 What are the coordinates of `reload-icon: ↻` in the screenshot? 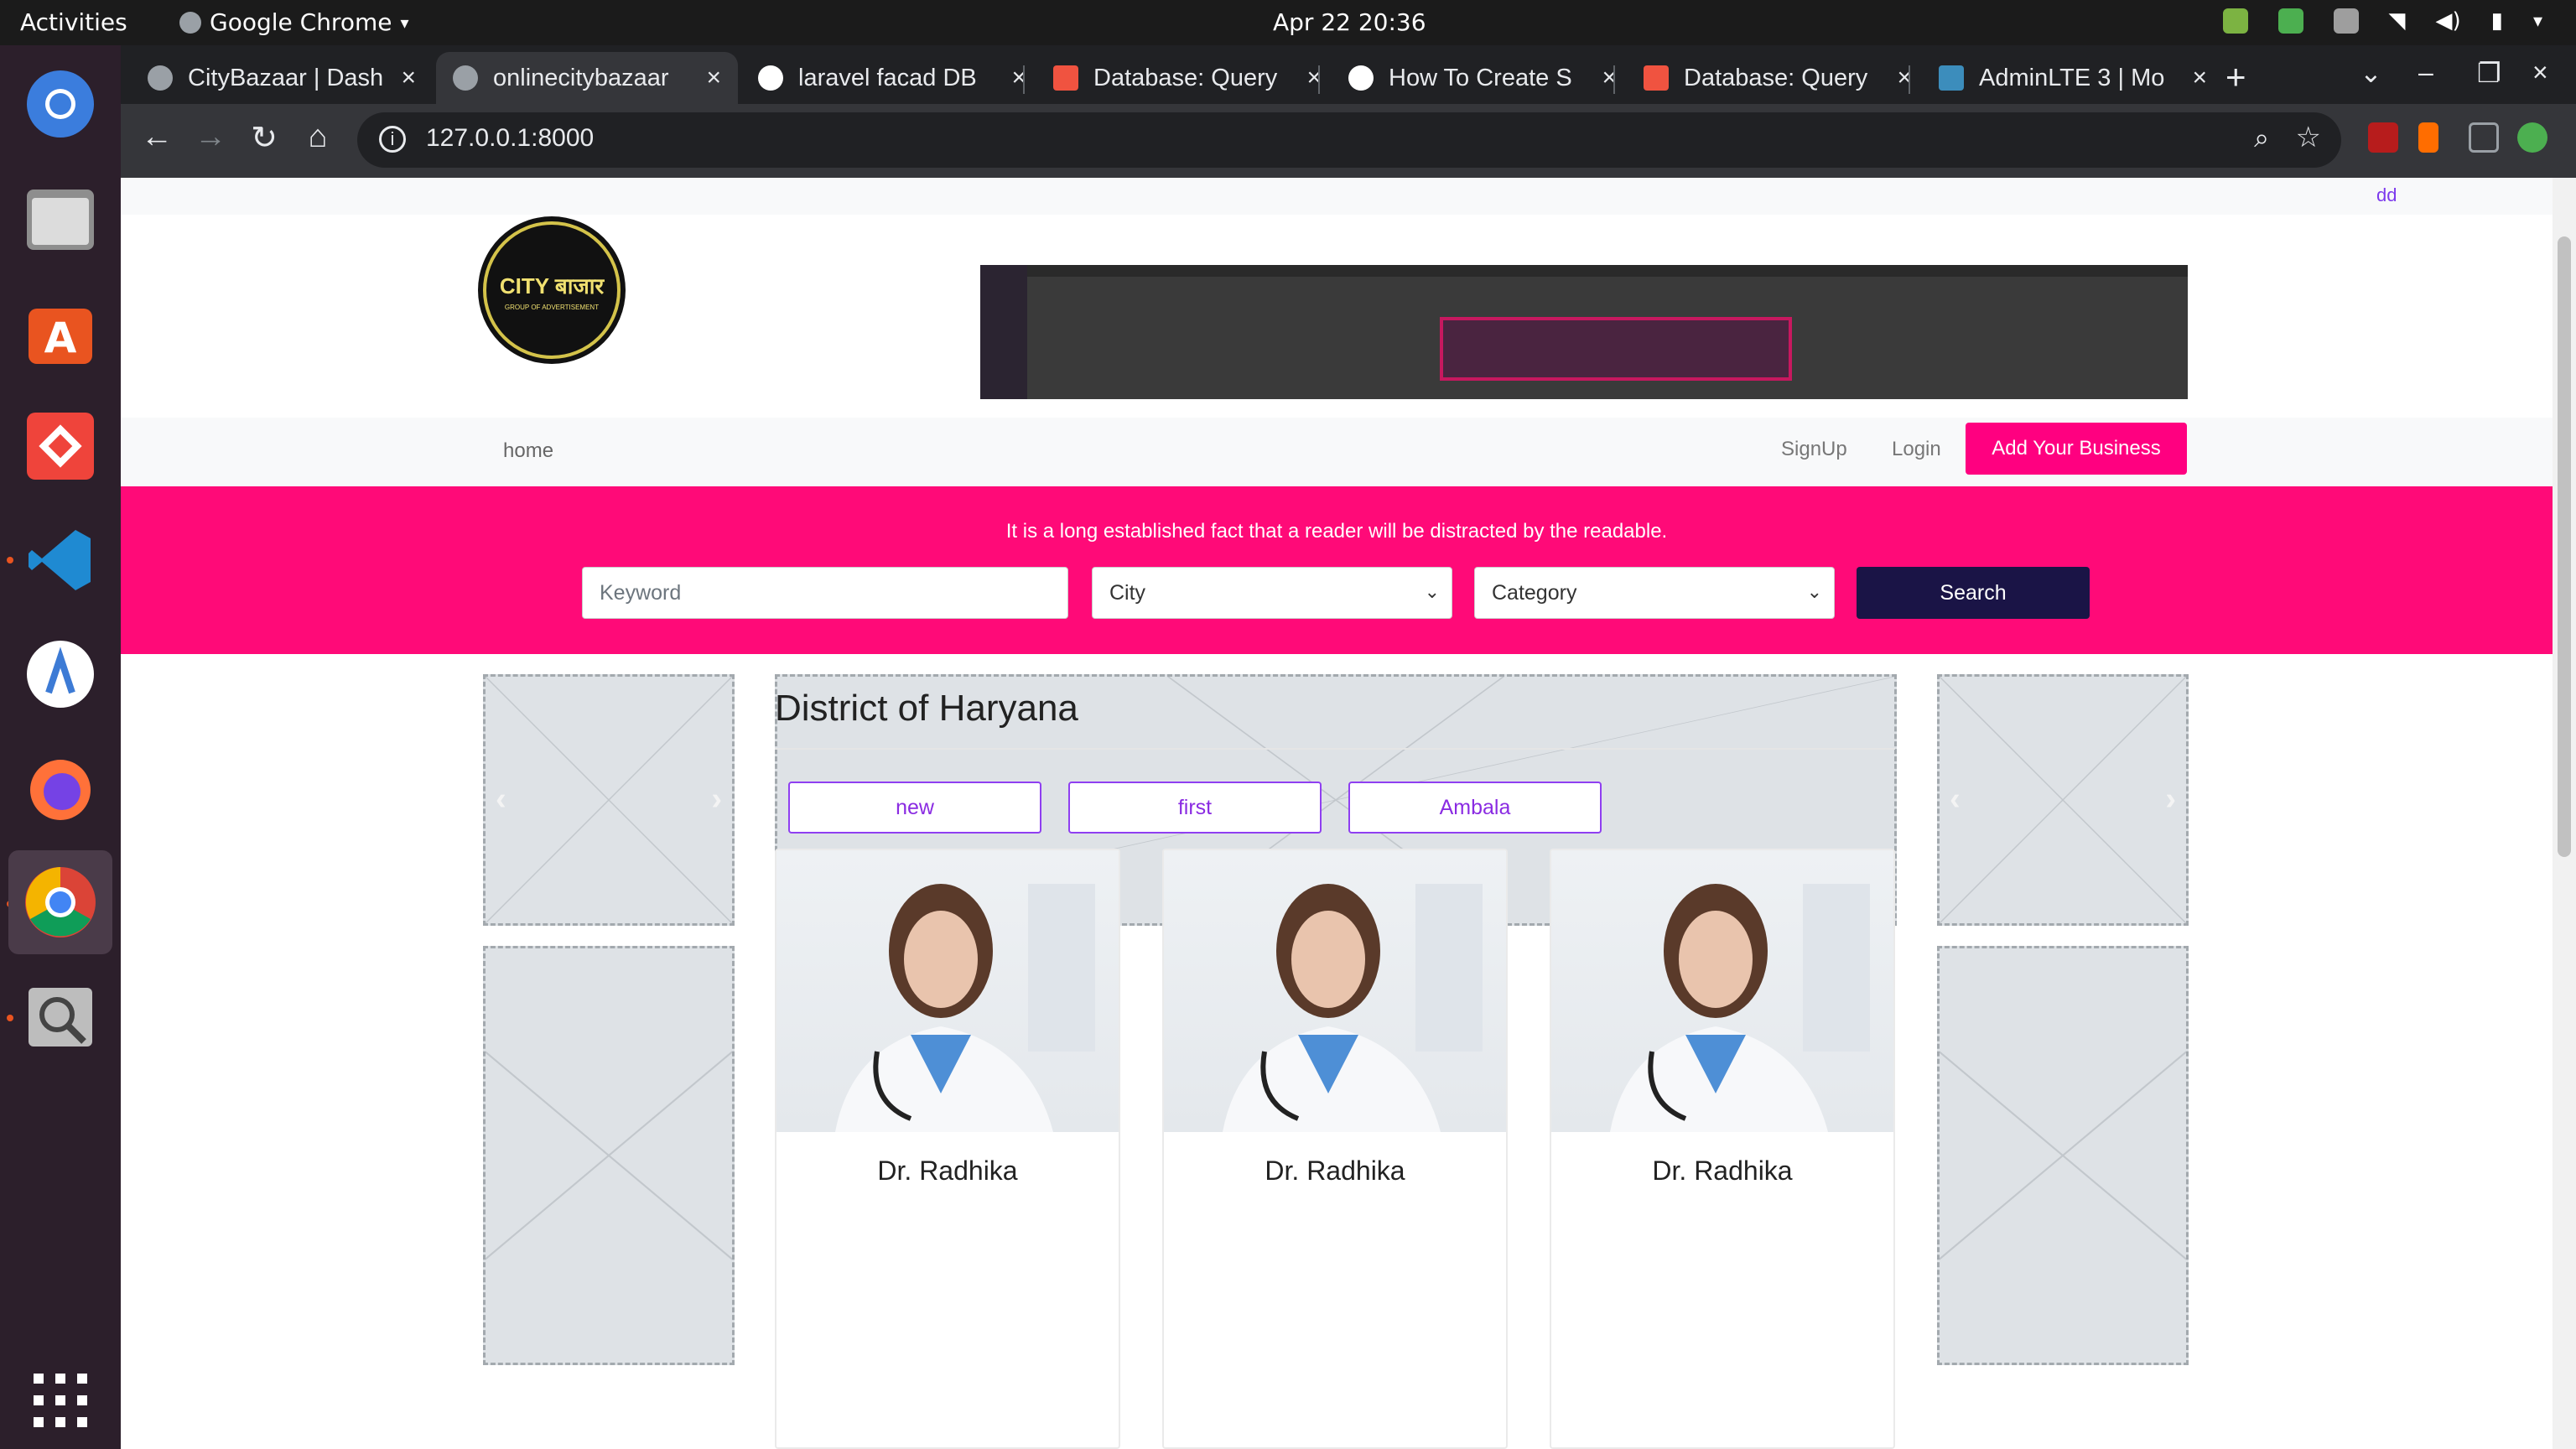 It's located at (264, 138).